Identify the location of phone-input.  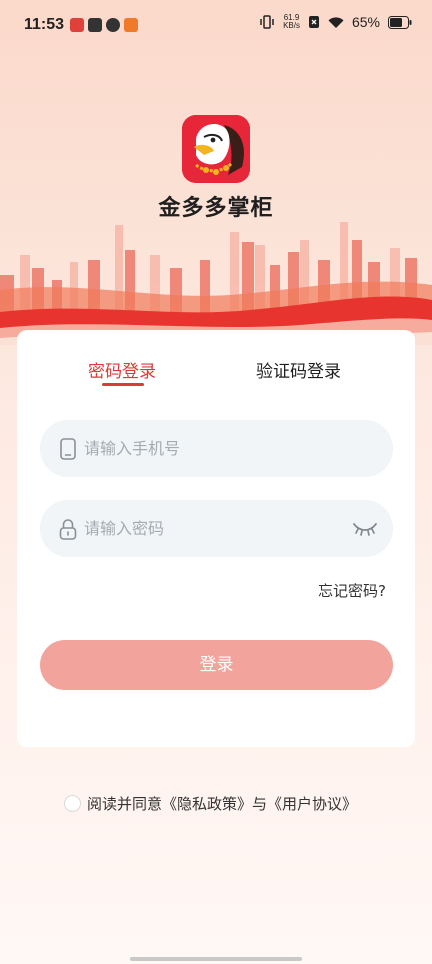
(214, 448).